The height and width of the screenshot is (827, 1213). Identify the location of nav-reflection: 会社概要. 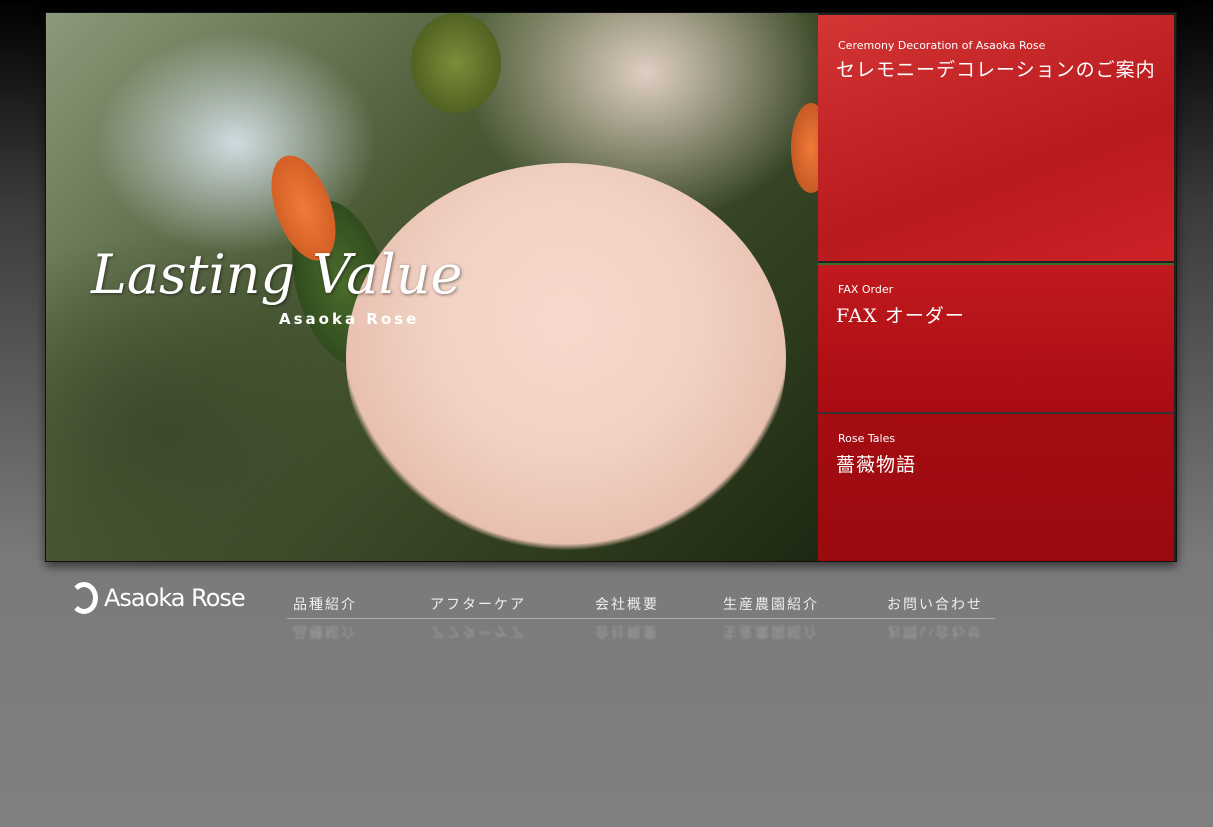
(627, 631).